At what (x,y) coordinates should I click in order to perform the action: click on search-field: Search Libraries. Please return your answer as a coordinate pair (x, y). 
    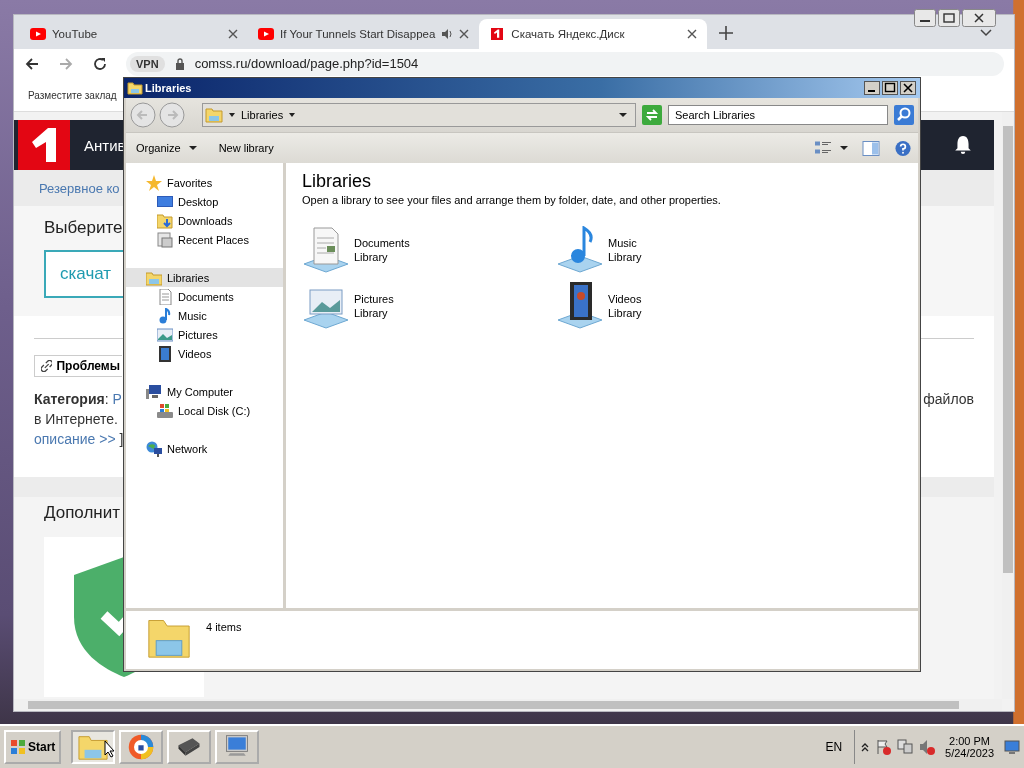
    Looking at the image, I should click on (778, 115).